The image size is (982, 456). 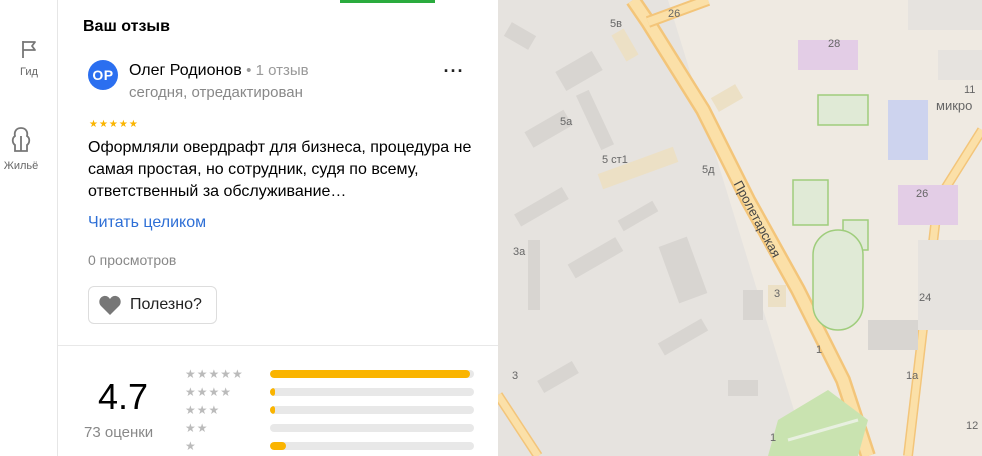 I want to click on rail-item-housing: Жильё, so click(x=25, y=148).